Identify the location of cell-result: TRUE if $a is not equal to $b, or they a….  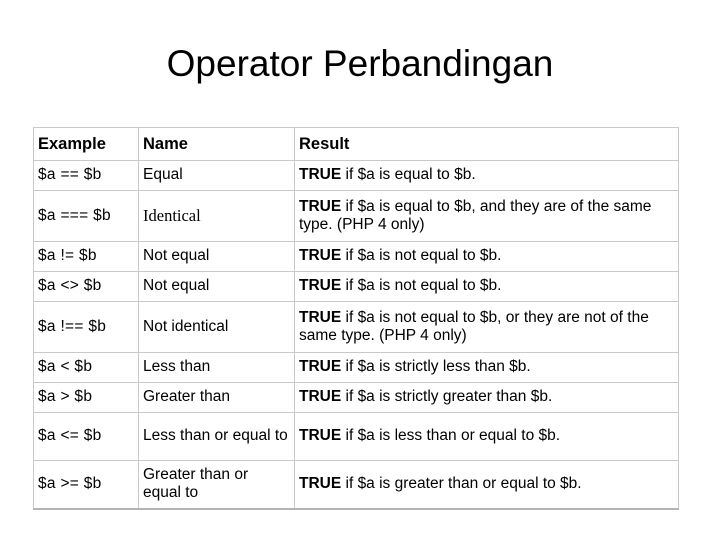
(486, 327).